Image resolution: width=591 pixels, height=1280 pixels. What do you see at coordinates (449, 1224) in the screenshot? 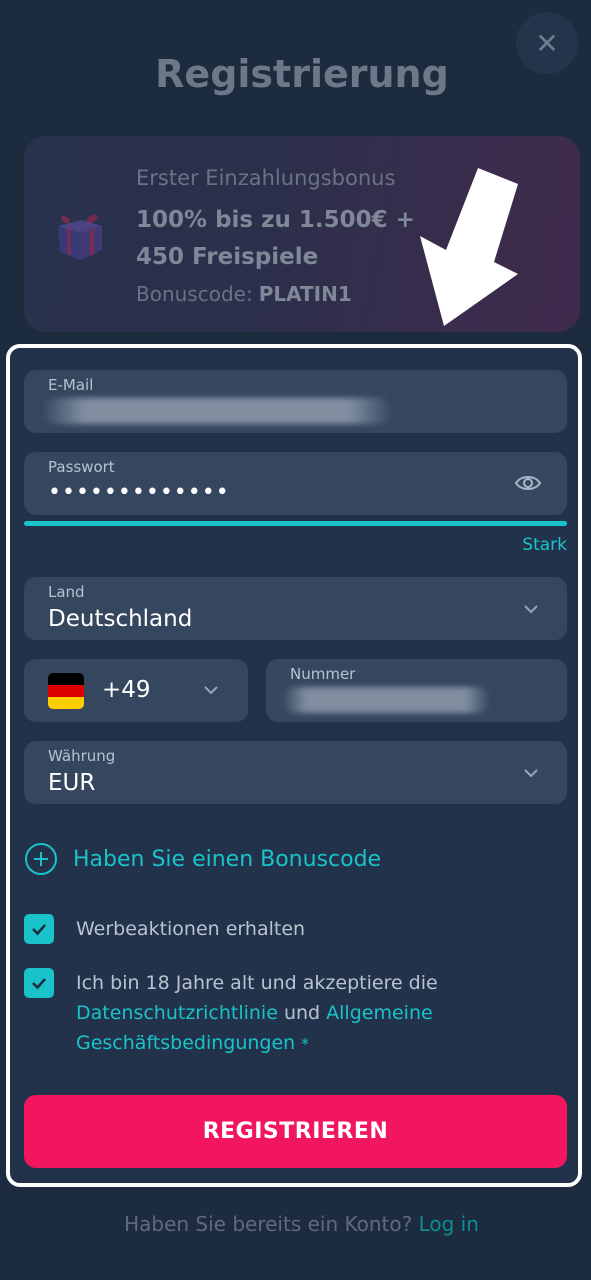
I see `login-link: Log in` at bounding box center [449, 1224].